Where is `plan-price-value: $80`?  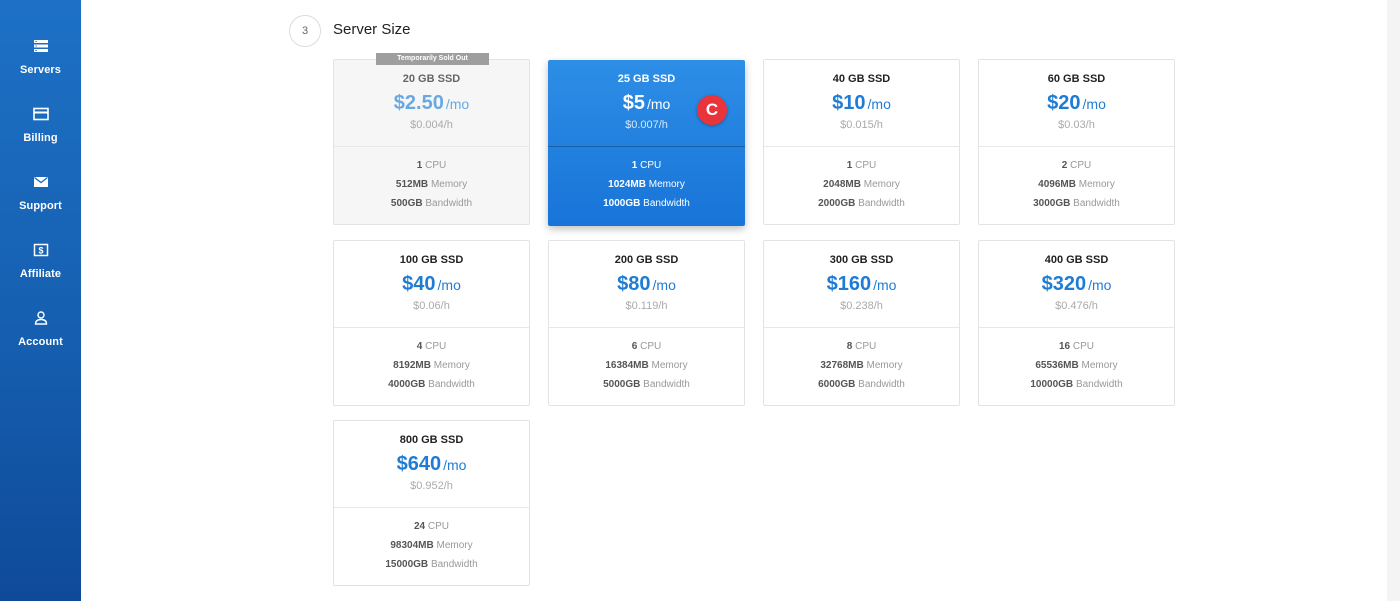 plan-price-value: $80 is located at coordinates (634, 284).